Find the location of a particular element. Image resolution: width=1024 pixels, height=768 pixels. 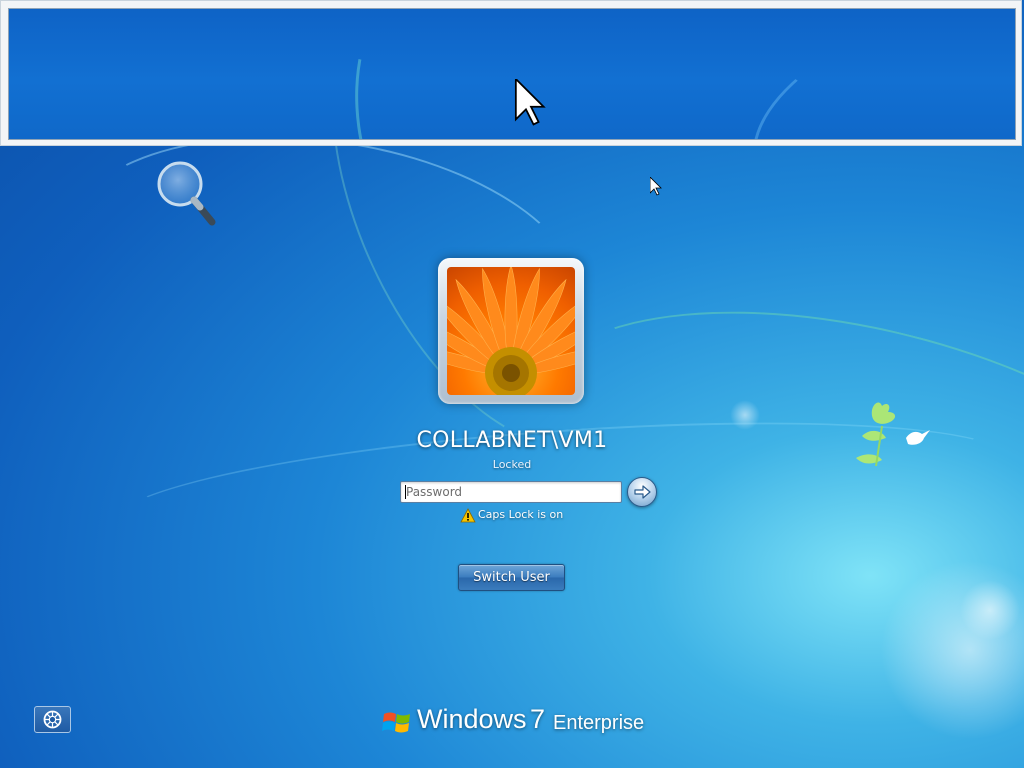

magnified-cursor-icon is located at coordinates (530, 102).